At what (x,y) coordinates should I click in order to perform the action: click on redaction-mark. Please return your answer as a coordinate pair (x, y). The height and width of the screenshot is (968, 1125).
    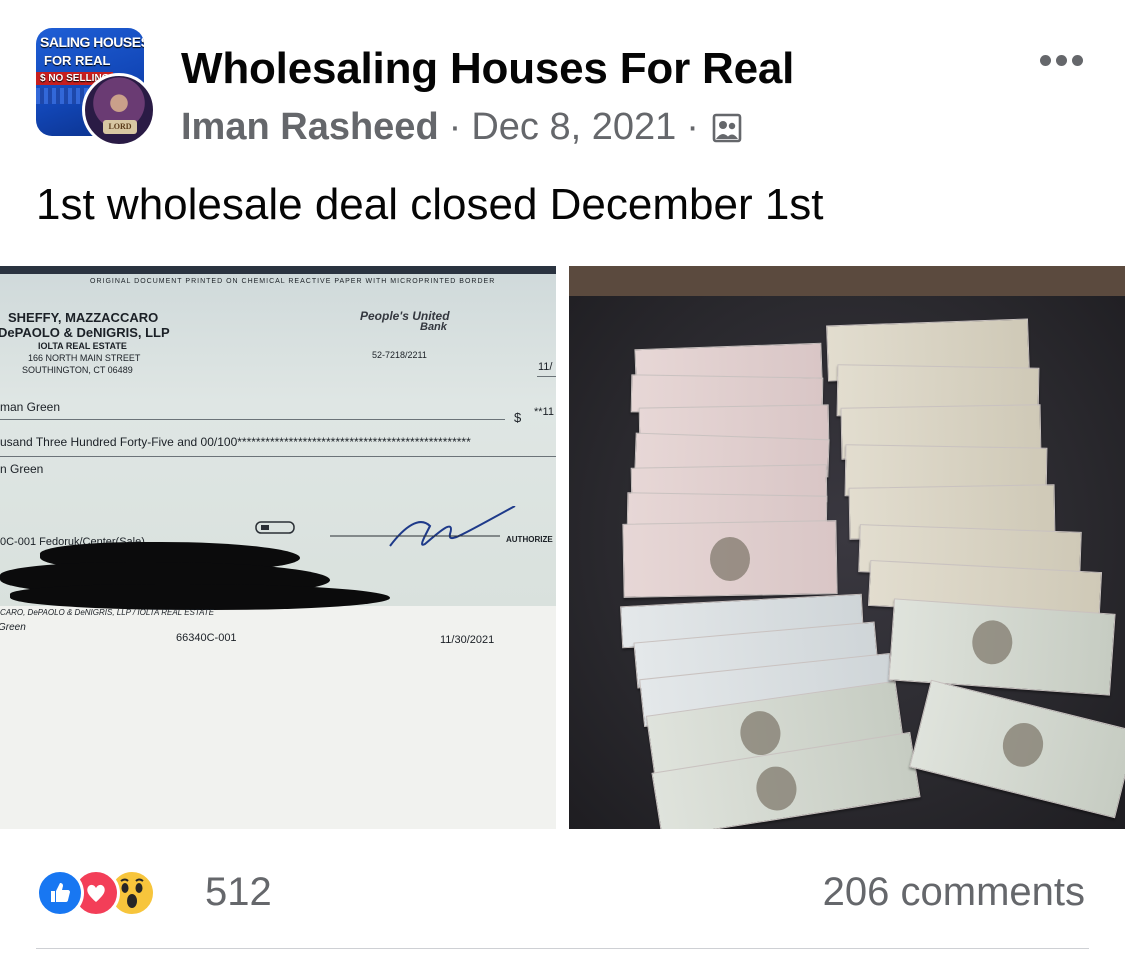
    Looking at the image, I should click on (200, 597).